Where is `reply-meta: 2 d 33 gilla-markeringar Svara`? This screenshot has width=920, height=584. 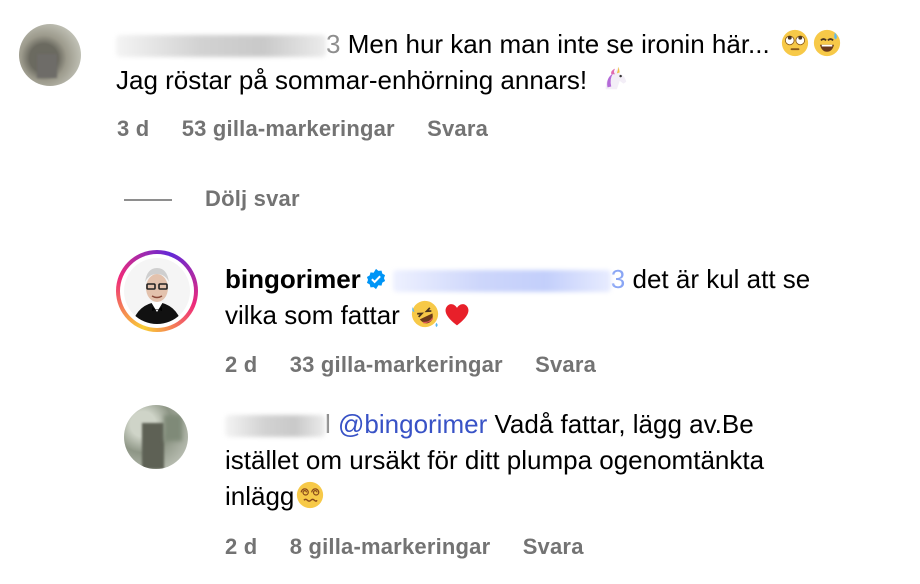 reply-meta: 2 d 33 gilla-markeringar Svara is located at coordinates (423, 365).